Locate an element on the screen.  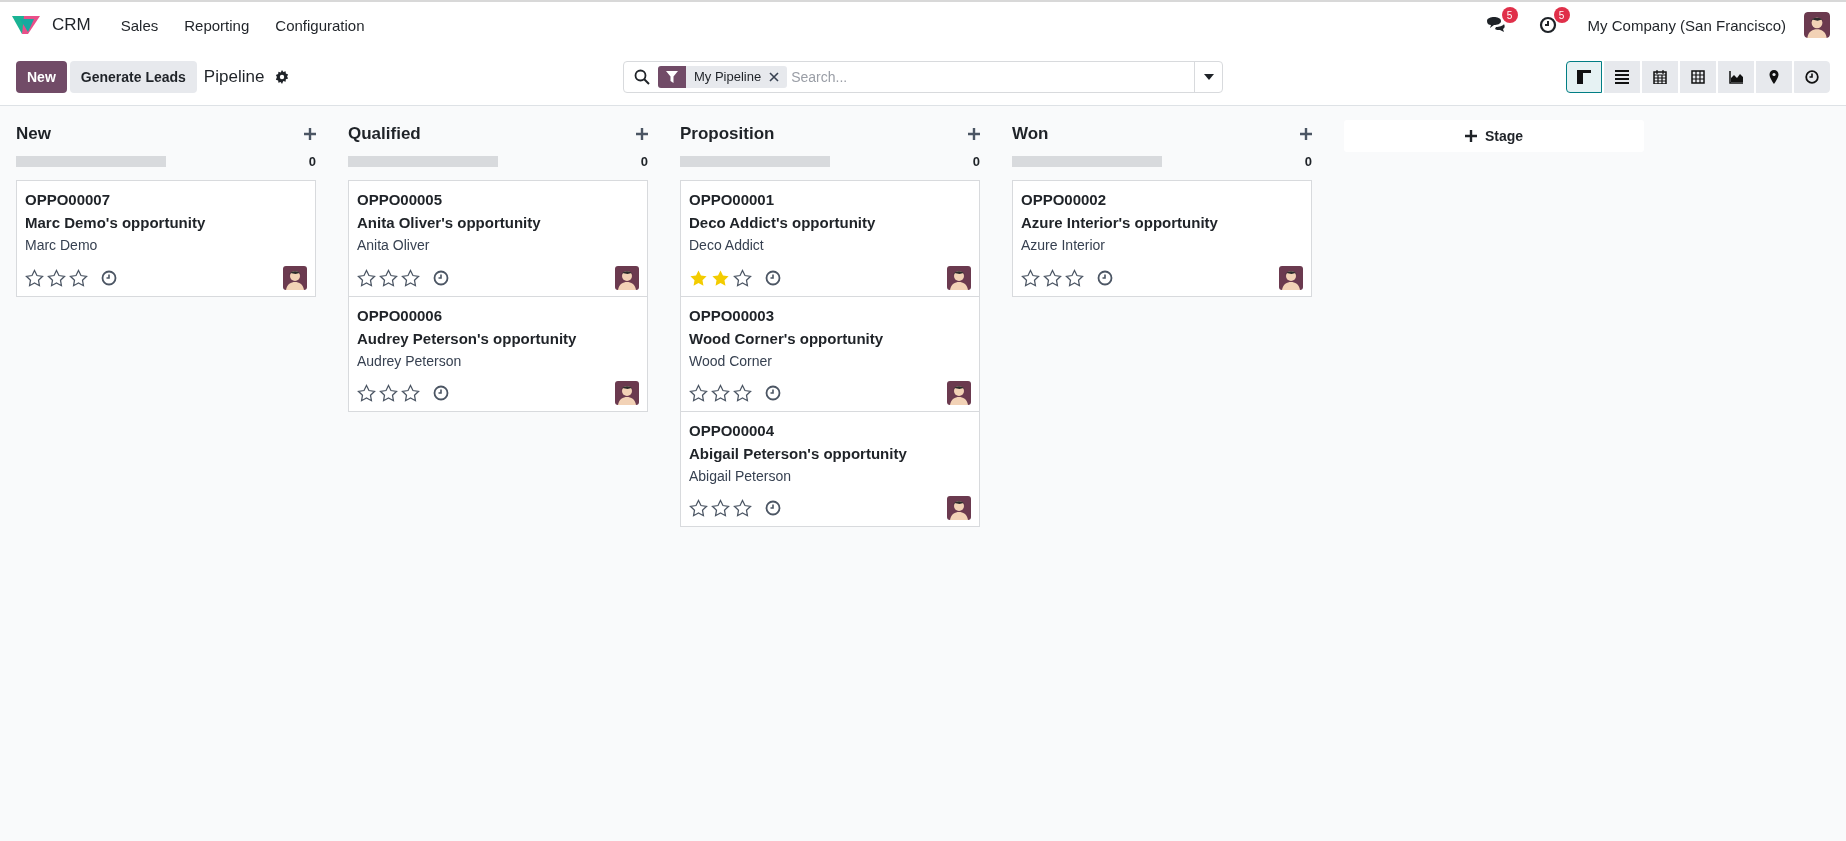
column-title: Proposition is located at coordinates (727, 134).